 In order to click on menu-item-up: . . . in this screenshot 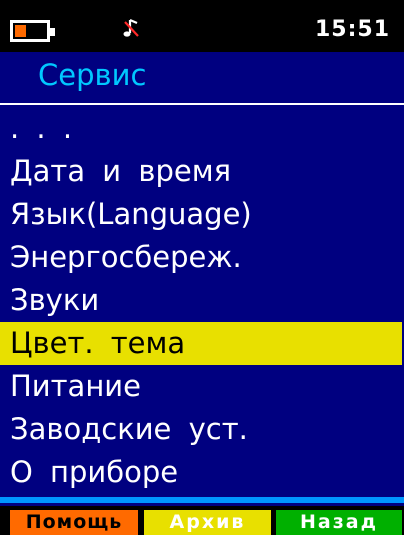, I will do `click(202, 128)`.